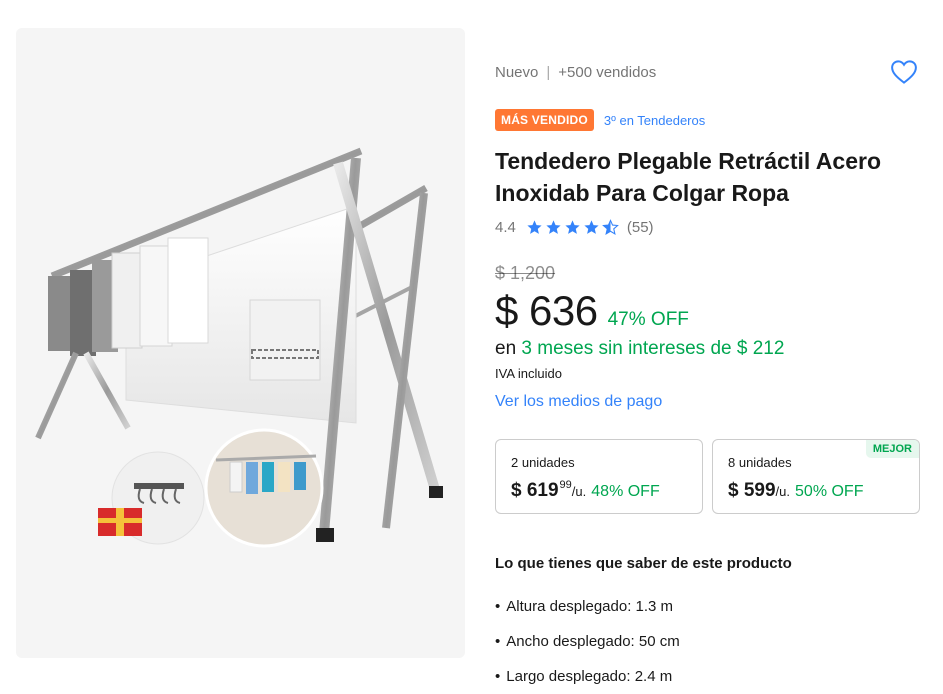  What do you see at coordinates (599, 476) in the screenshot?
I see `quantity-offer-2-units: 2 unidades $ 619 99 /u. 48% OFF` at bounding box center [599, 476].